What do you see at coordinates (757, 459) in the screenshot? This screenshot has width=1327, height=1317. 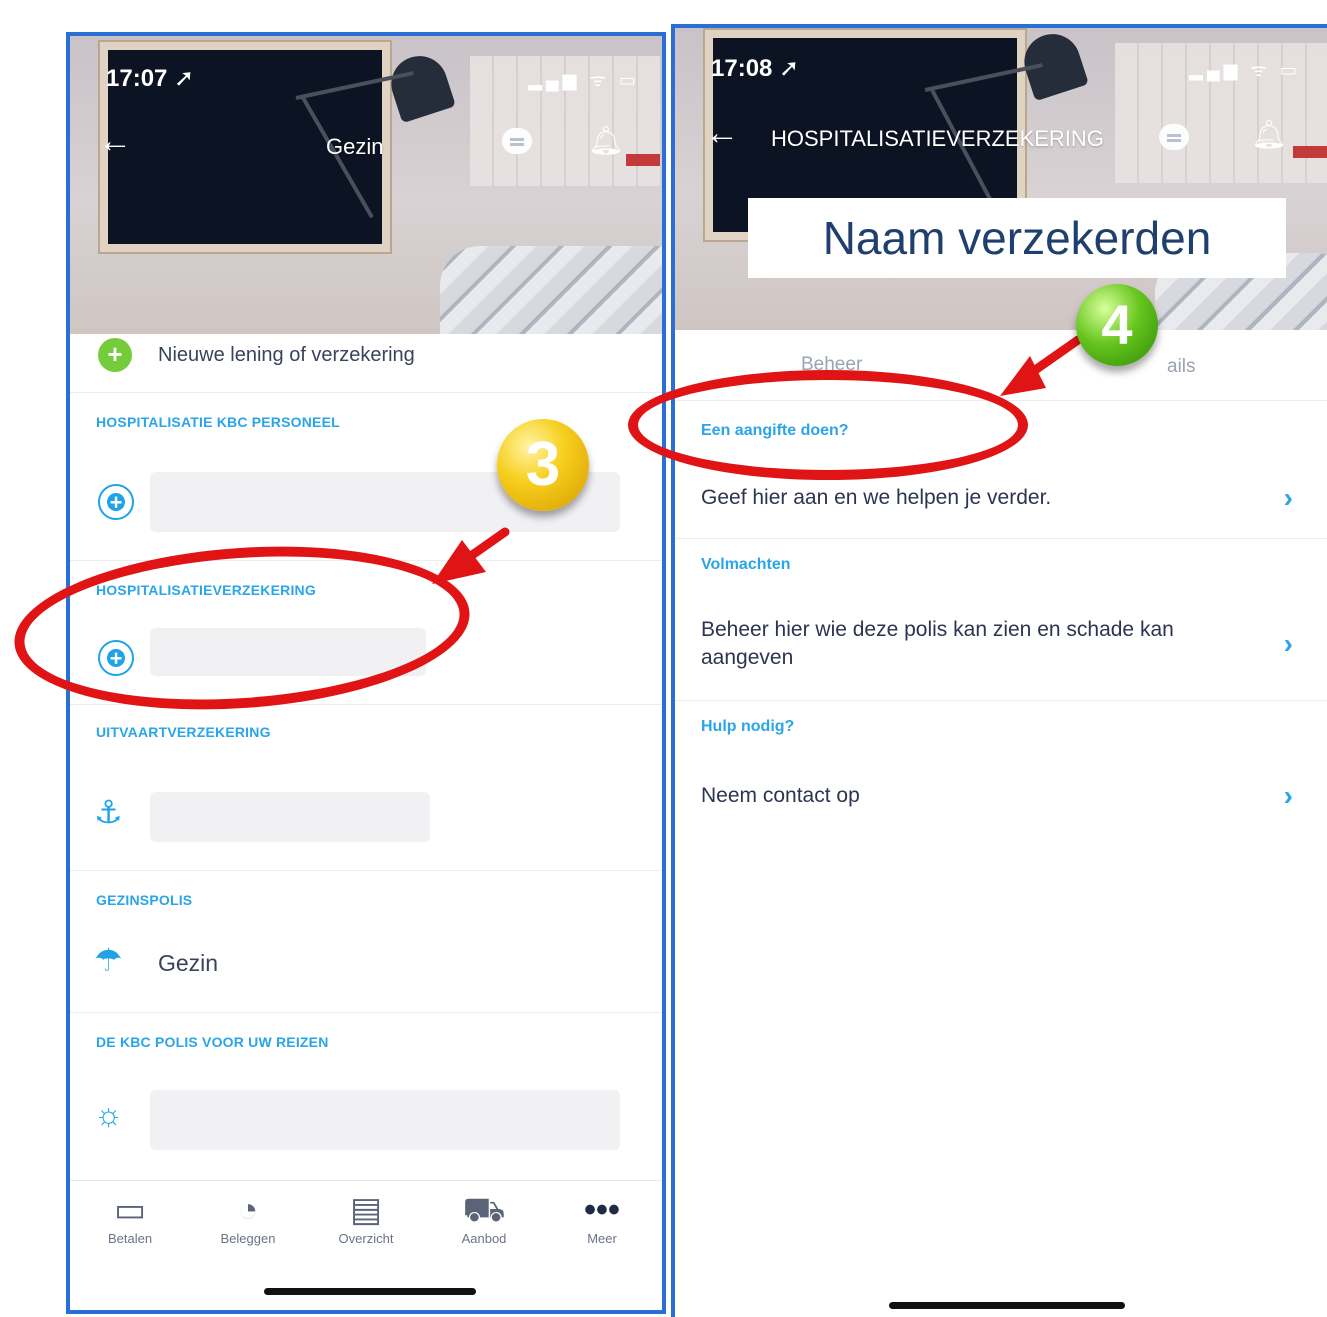 I see `annotation-arrows` at bounding box center [757, 459].